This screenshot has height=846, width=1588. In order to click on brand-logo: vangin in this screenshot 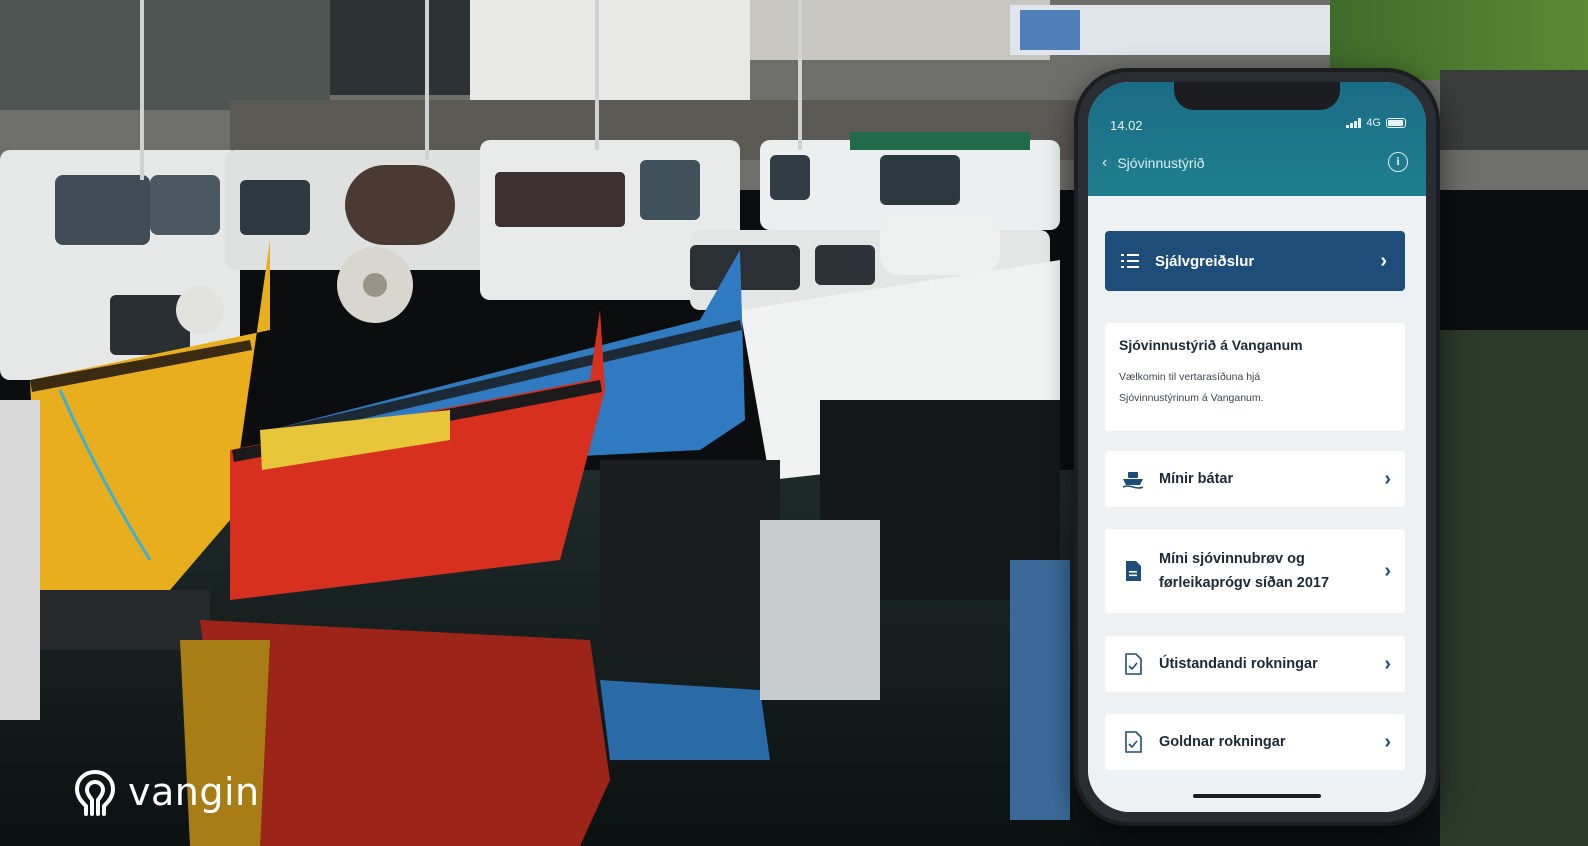, I will do `click(166, 792)`.